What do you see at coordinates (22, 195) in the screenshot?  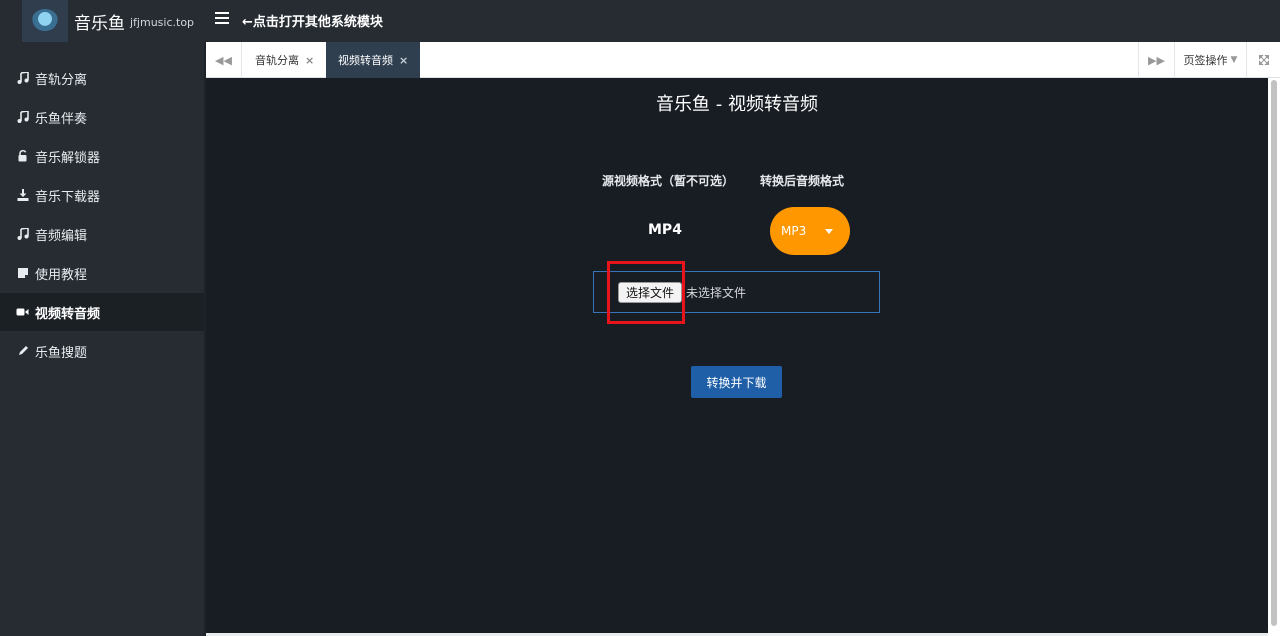 I see `download-icon` at bounding box center [22, 195].